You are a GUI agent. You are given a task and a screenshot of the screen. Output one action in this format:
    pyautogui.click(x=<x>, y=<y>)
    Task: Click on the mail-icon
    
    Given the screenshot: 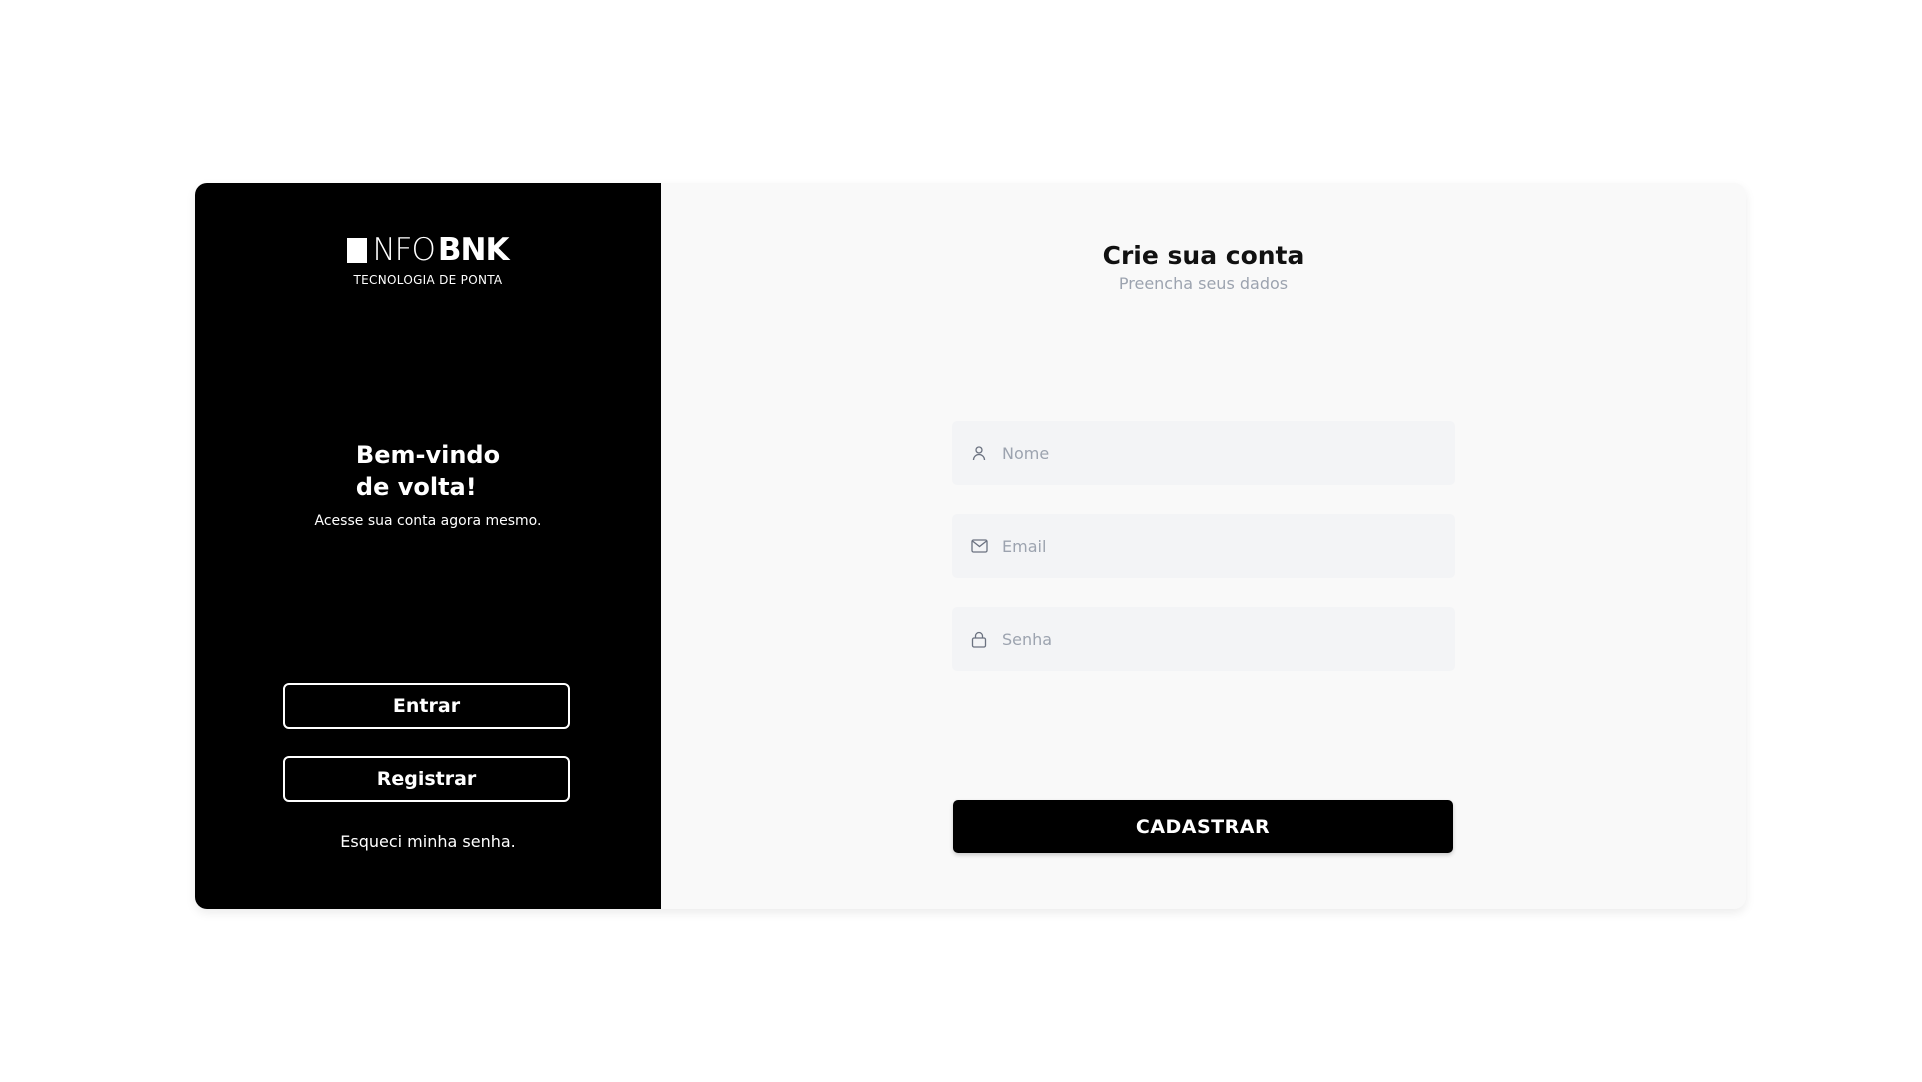 What is the action you would take?
    pyautogui.click(x=979, y=546)
    